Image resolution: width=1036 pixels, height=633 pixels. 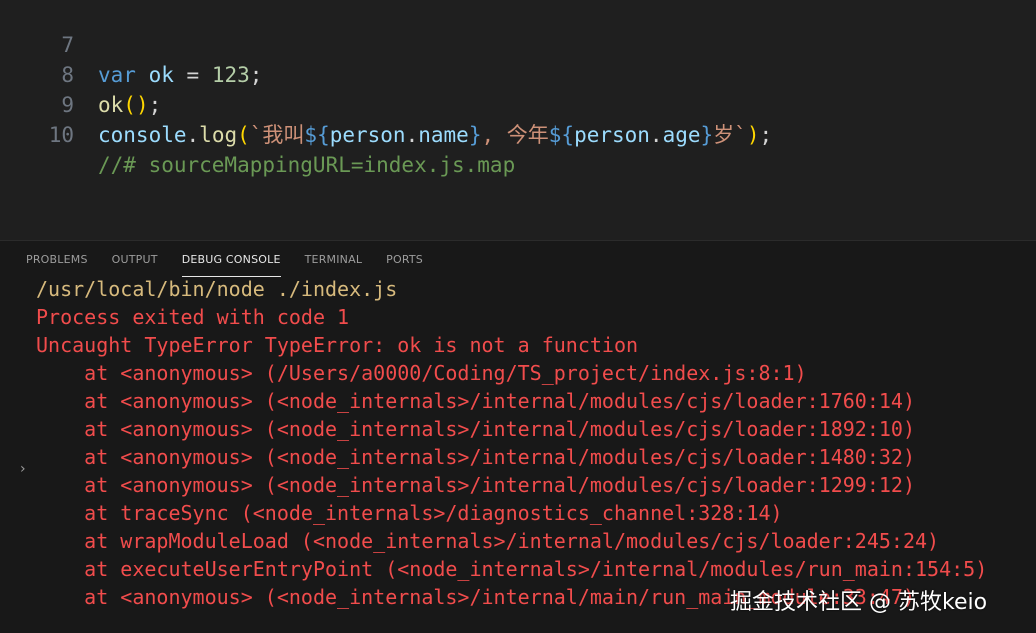 What do you see at coordinates (57, 264) in the screenshot?
I see `tab-problems: PROBLEMS` at bounding box center [57, 264].